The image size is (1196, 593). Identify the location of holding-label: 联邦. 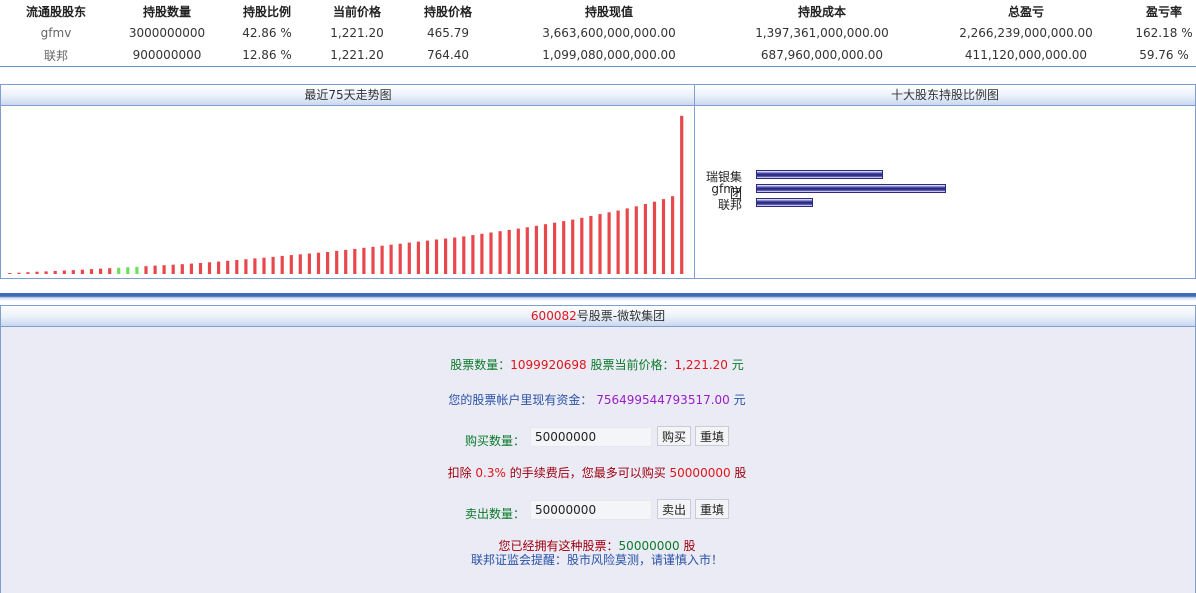
(729, 205).